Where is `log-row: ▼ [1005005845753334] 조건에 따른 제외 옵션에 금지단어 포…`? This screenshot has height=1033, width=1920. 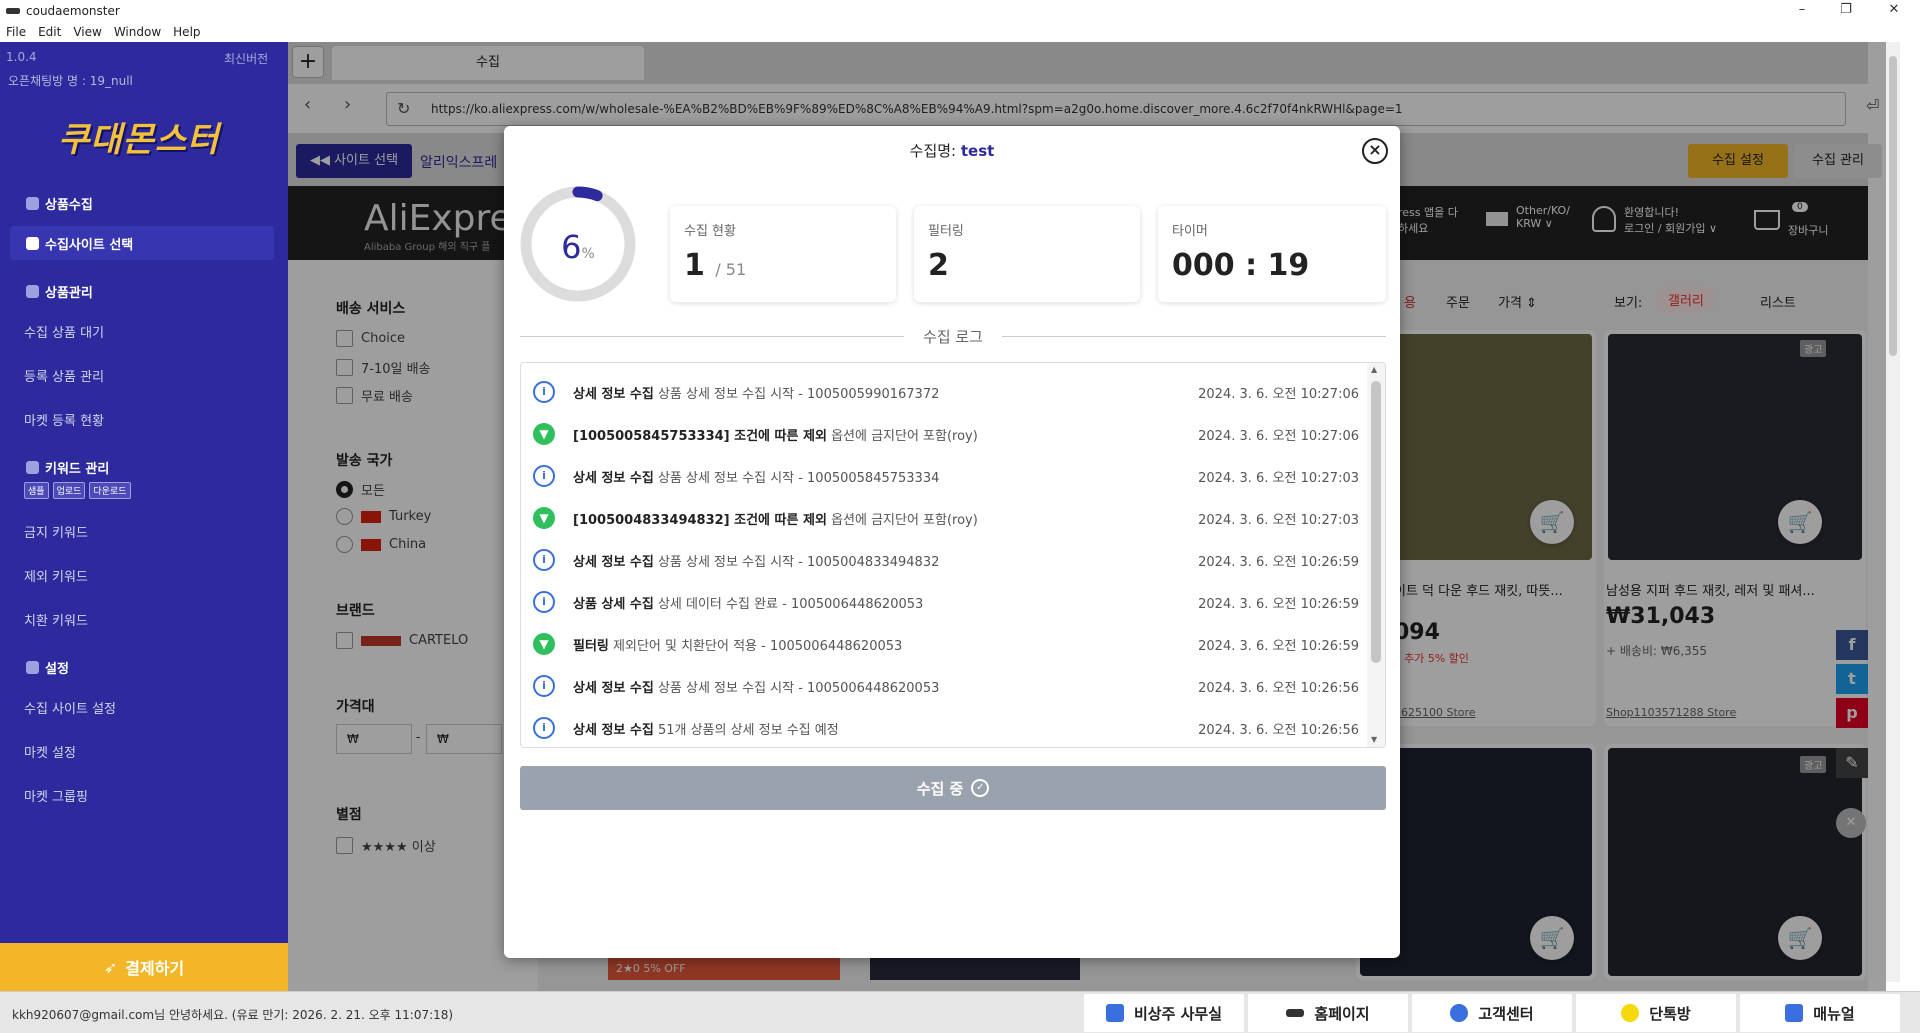
log-row: ▼ [1005005845753334] 조건에 따른 제외 옵션에 금지단어 포… is located at coordinates (944, 434).